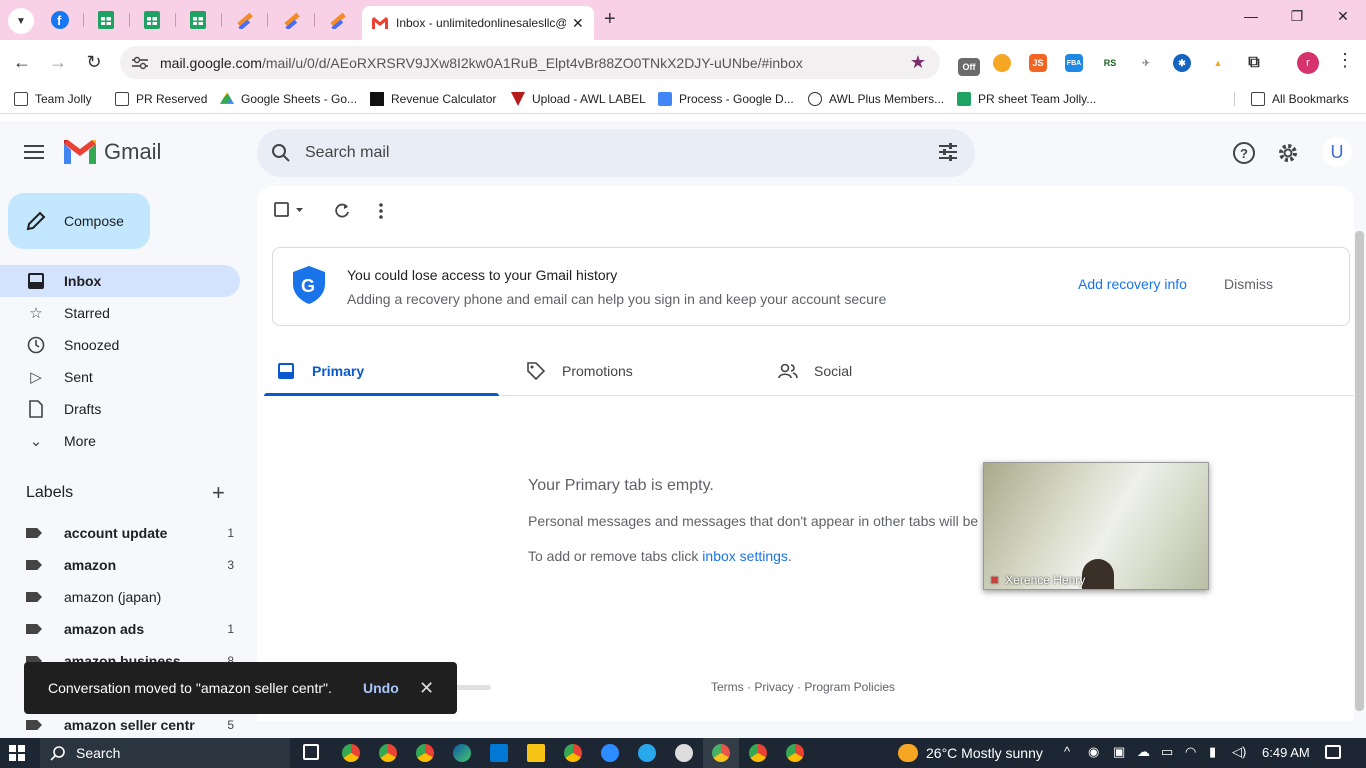 The width and height of the screenshot is (1366, 768). I want to click on inbox-settings-link: inbox settings, so click(745, 556).